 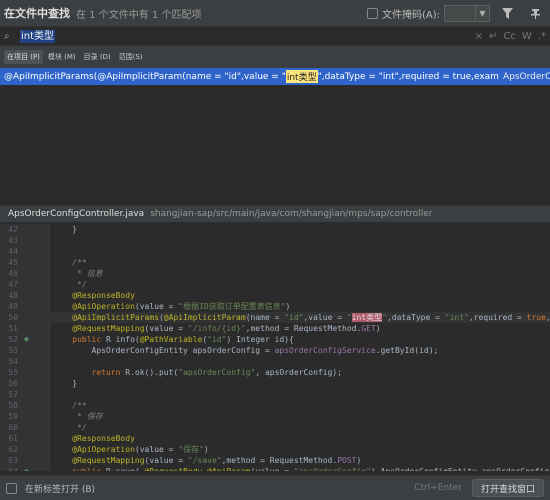 I want to click on code-token: @ApiImplicitParam, so click(x=204, y=317).